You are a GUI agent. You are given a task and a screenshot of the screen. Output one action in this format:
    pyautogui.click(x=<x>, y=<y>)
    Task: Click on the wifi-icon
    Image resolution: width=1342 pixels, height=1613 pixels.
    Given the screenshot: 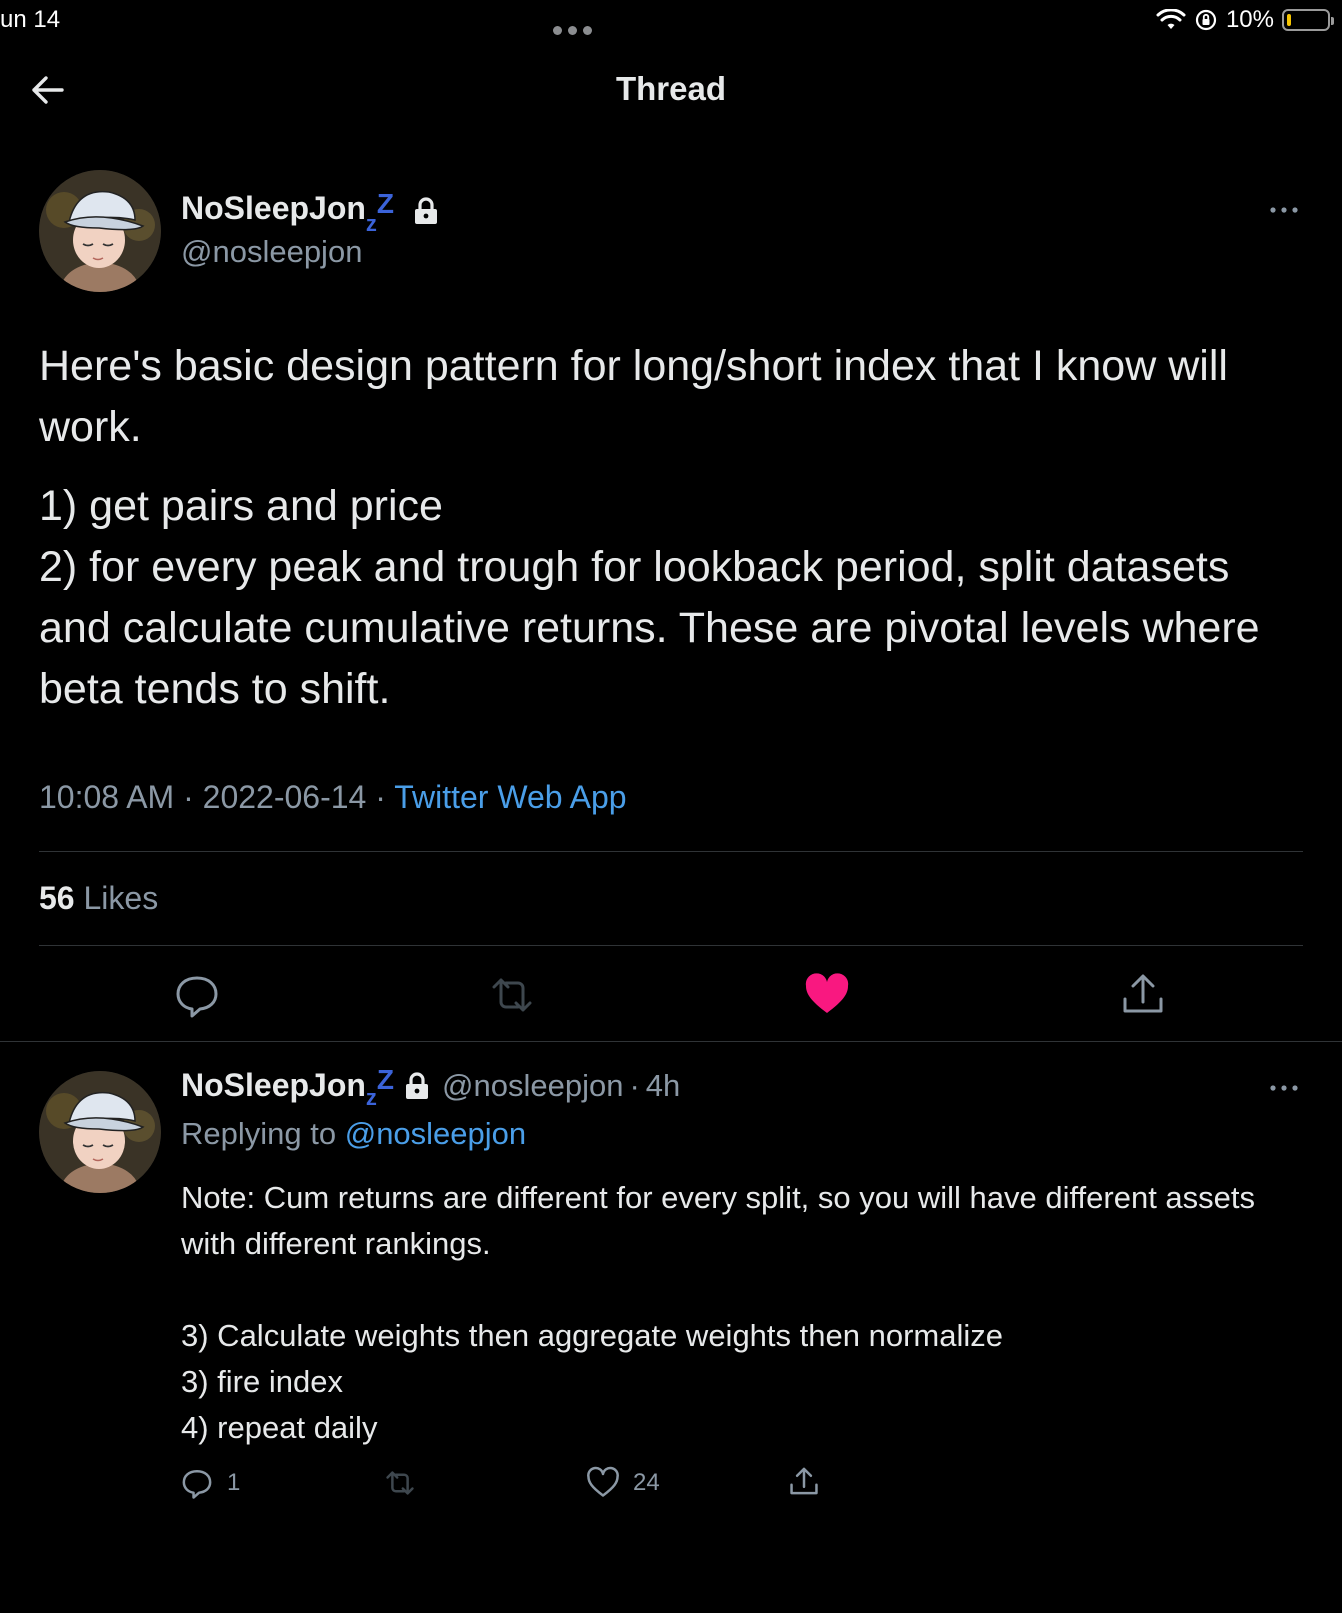 What is the action you would take?
    pyautogui.click(x=1171, y=19)
    